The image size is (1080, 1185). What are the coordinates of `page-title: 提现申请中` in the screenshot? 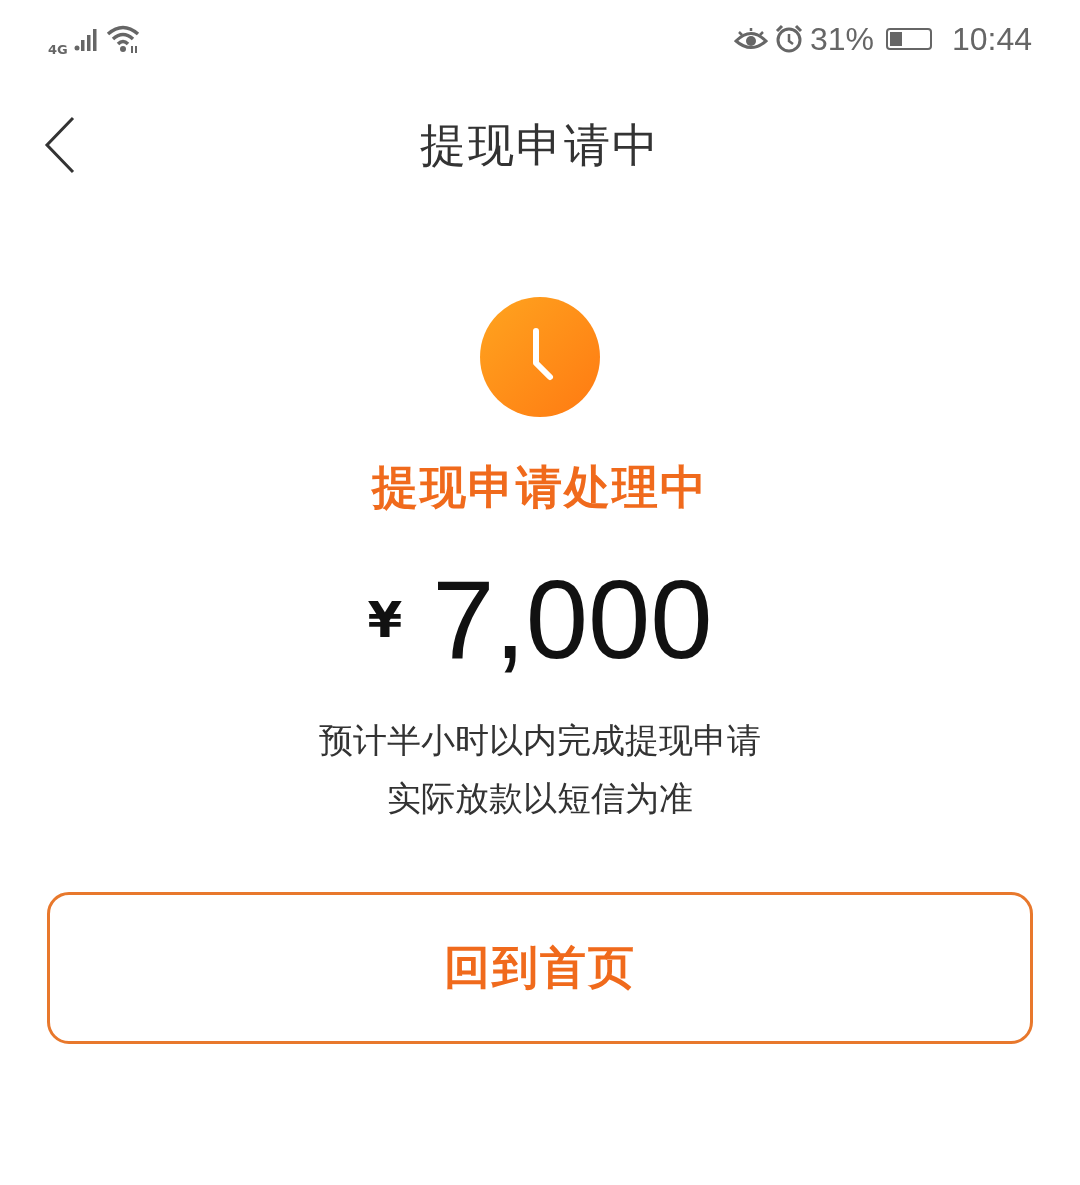 It's located at (540, 145).